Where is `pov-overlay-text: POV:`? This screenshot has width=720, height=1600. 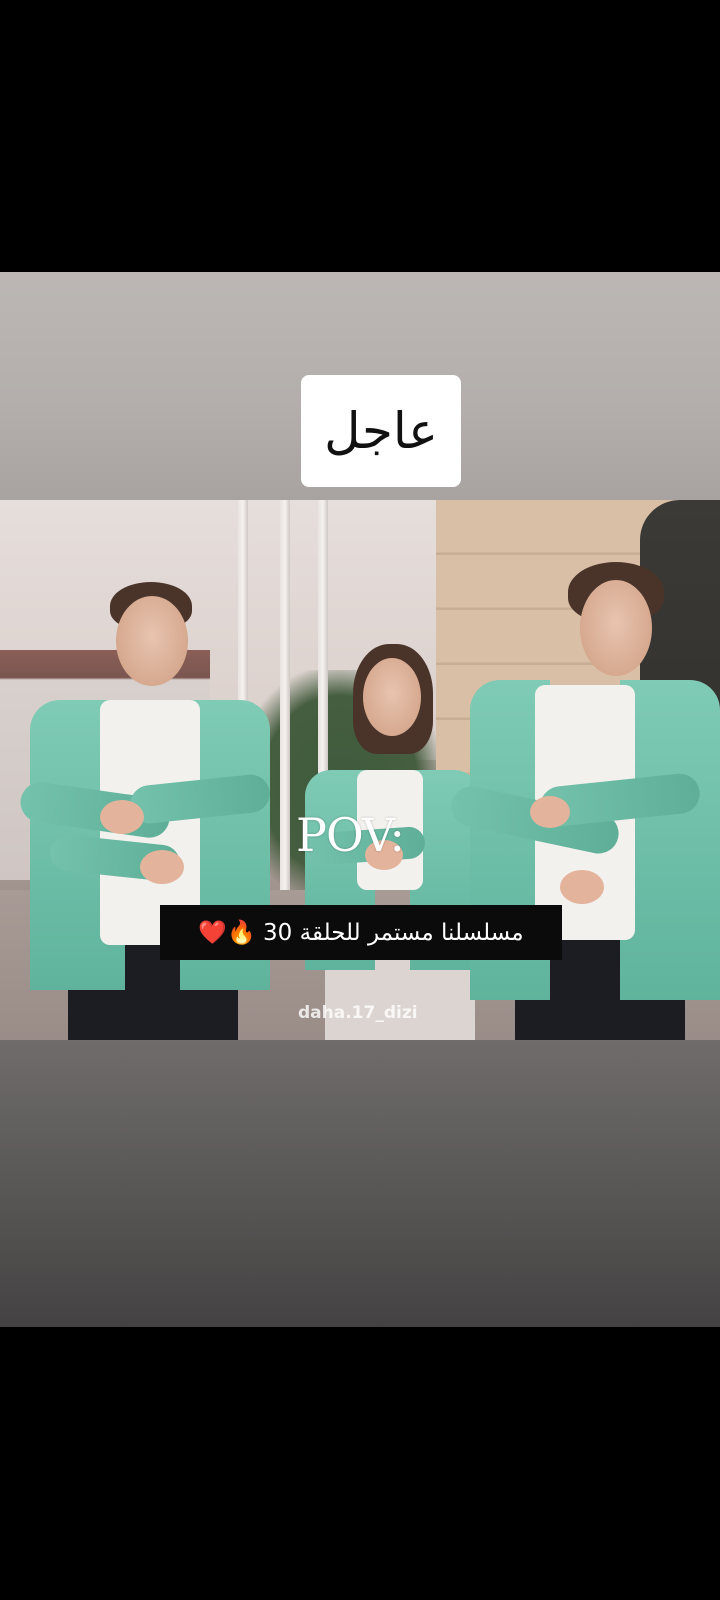 pov-overlay-text: POV: is located at coordinates (350, 835).